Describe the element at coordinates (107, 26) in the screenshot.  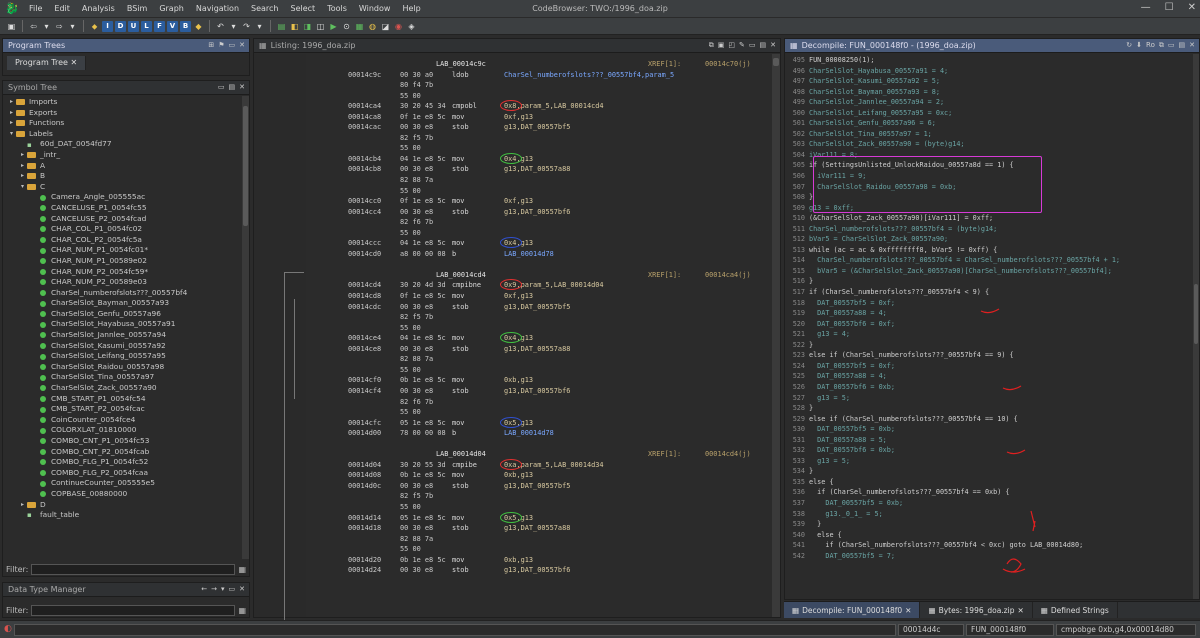
I see `nav-letter-i: I` at that location.